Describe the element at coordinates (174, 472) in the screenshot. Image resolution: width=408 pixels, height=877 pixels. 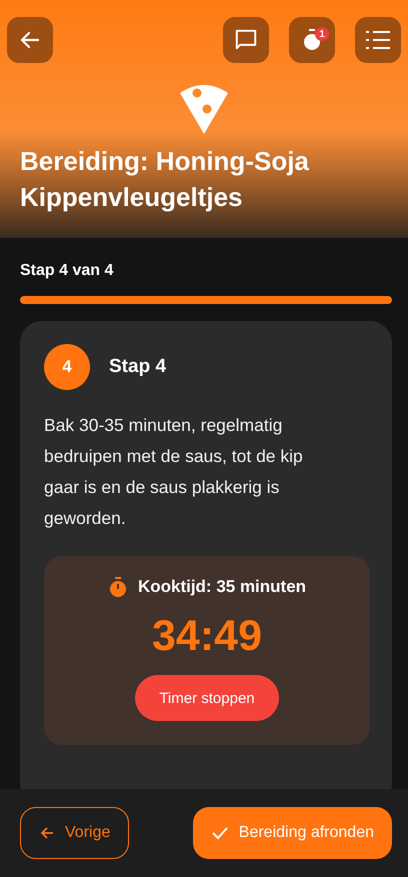
I see `step-instruction: Bak 30-35 minuten, regelmatig bedruipen met de saus, tot de kip gaar is en de saus plakkerig is geworden.` at that location.